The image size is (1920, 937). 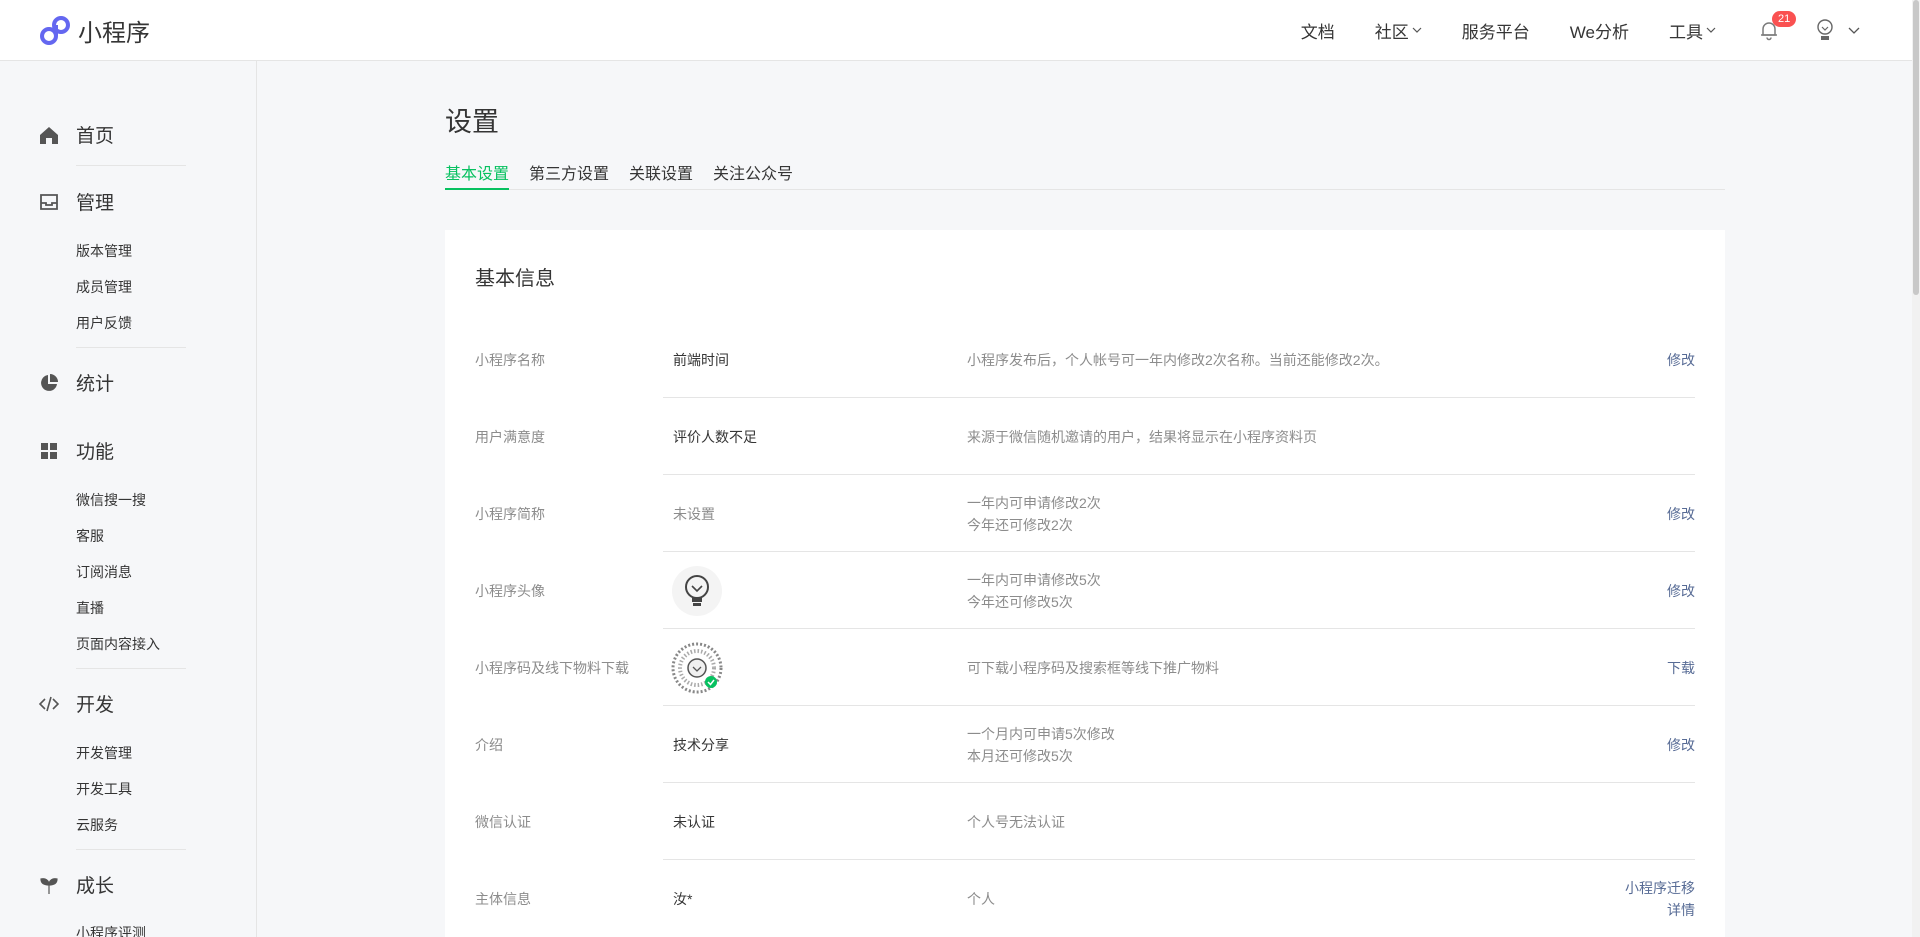 What do you see at coordinates (697, 590) in the screenshot?
I see `miniprogram-avatar-icon` at bounding box center [697, 590].